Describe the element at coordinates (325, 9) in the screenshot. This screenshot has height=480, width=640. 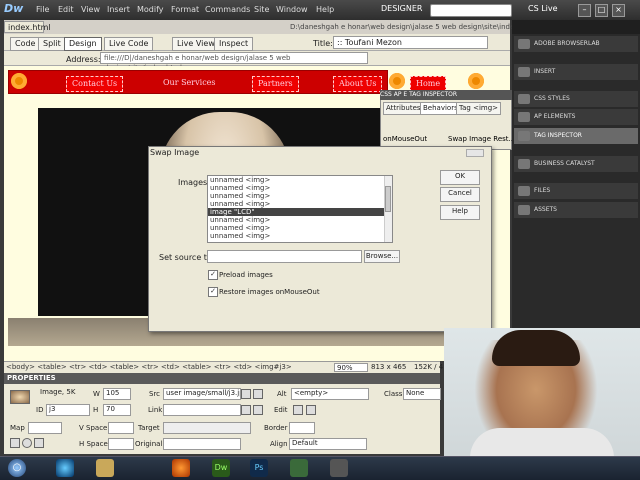
I see `menu-help: Help` at that location.